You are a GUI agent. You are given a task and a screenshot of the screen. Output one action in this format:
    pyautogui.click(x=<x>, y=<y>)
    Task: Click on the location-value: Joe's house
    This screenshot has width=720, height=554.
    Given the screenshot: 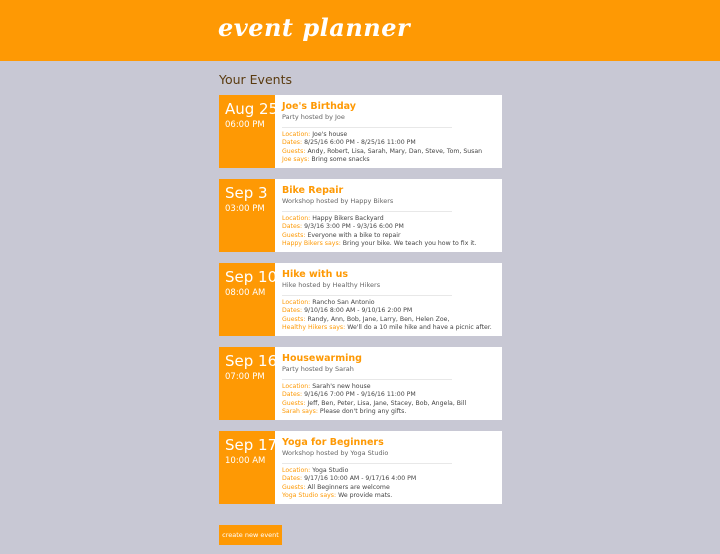 What is the action you would take?
    pyautogui.click(x=330, y=134)
    